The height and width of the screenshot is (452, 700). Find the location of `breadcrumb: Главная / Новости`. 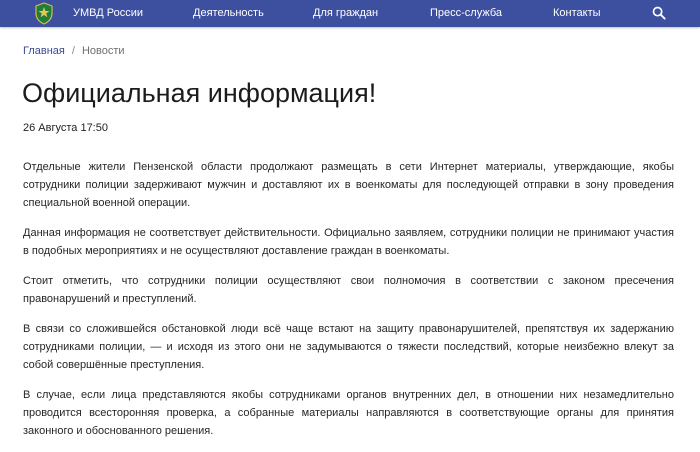

breadcrumb: Главная / Новости is located at coordinates (74, 51).